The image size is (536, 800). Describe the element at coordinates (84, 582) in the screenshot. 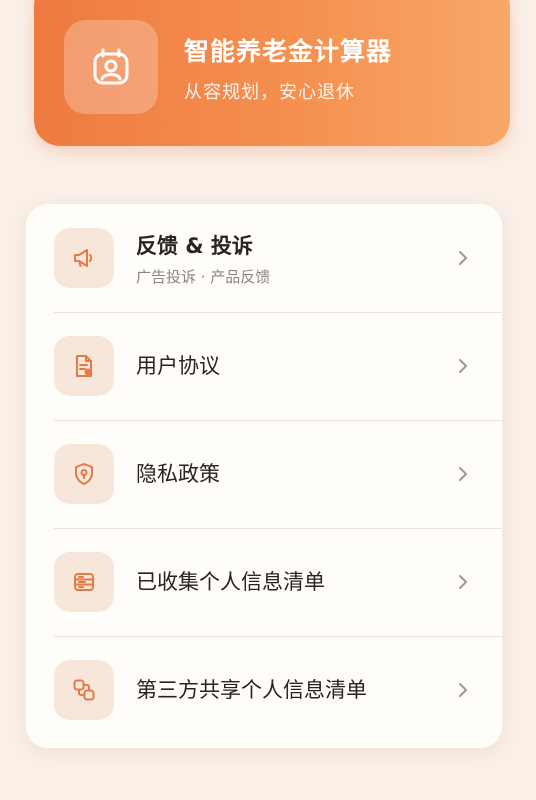

I see `list-icon` at that location.